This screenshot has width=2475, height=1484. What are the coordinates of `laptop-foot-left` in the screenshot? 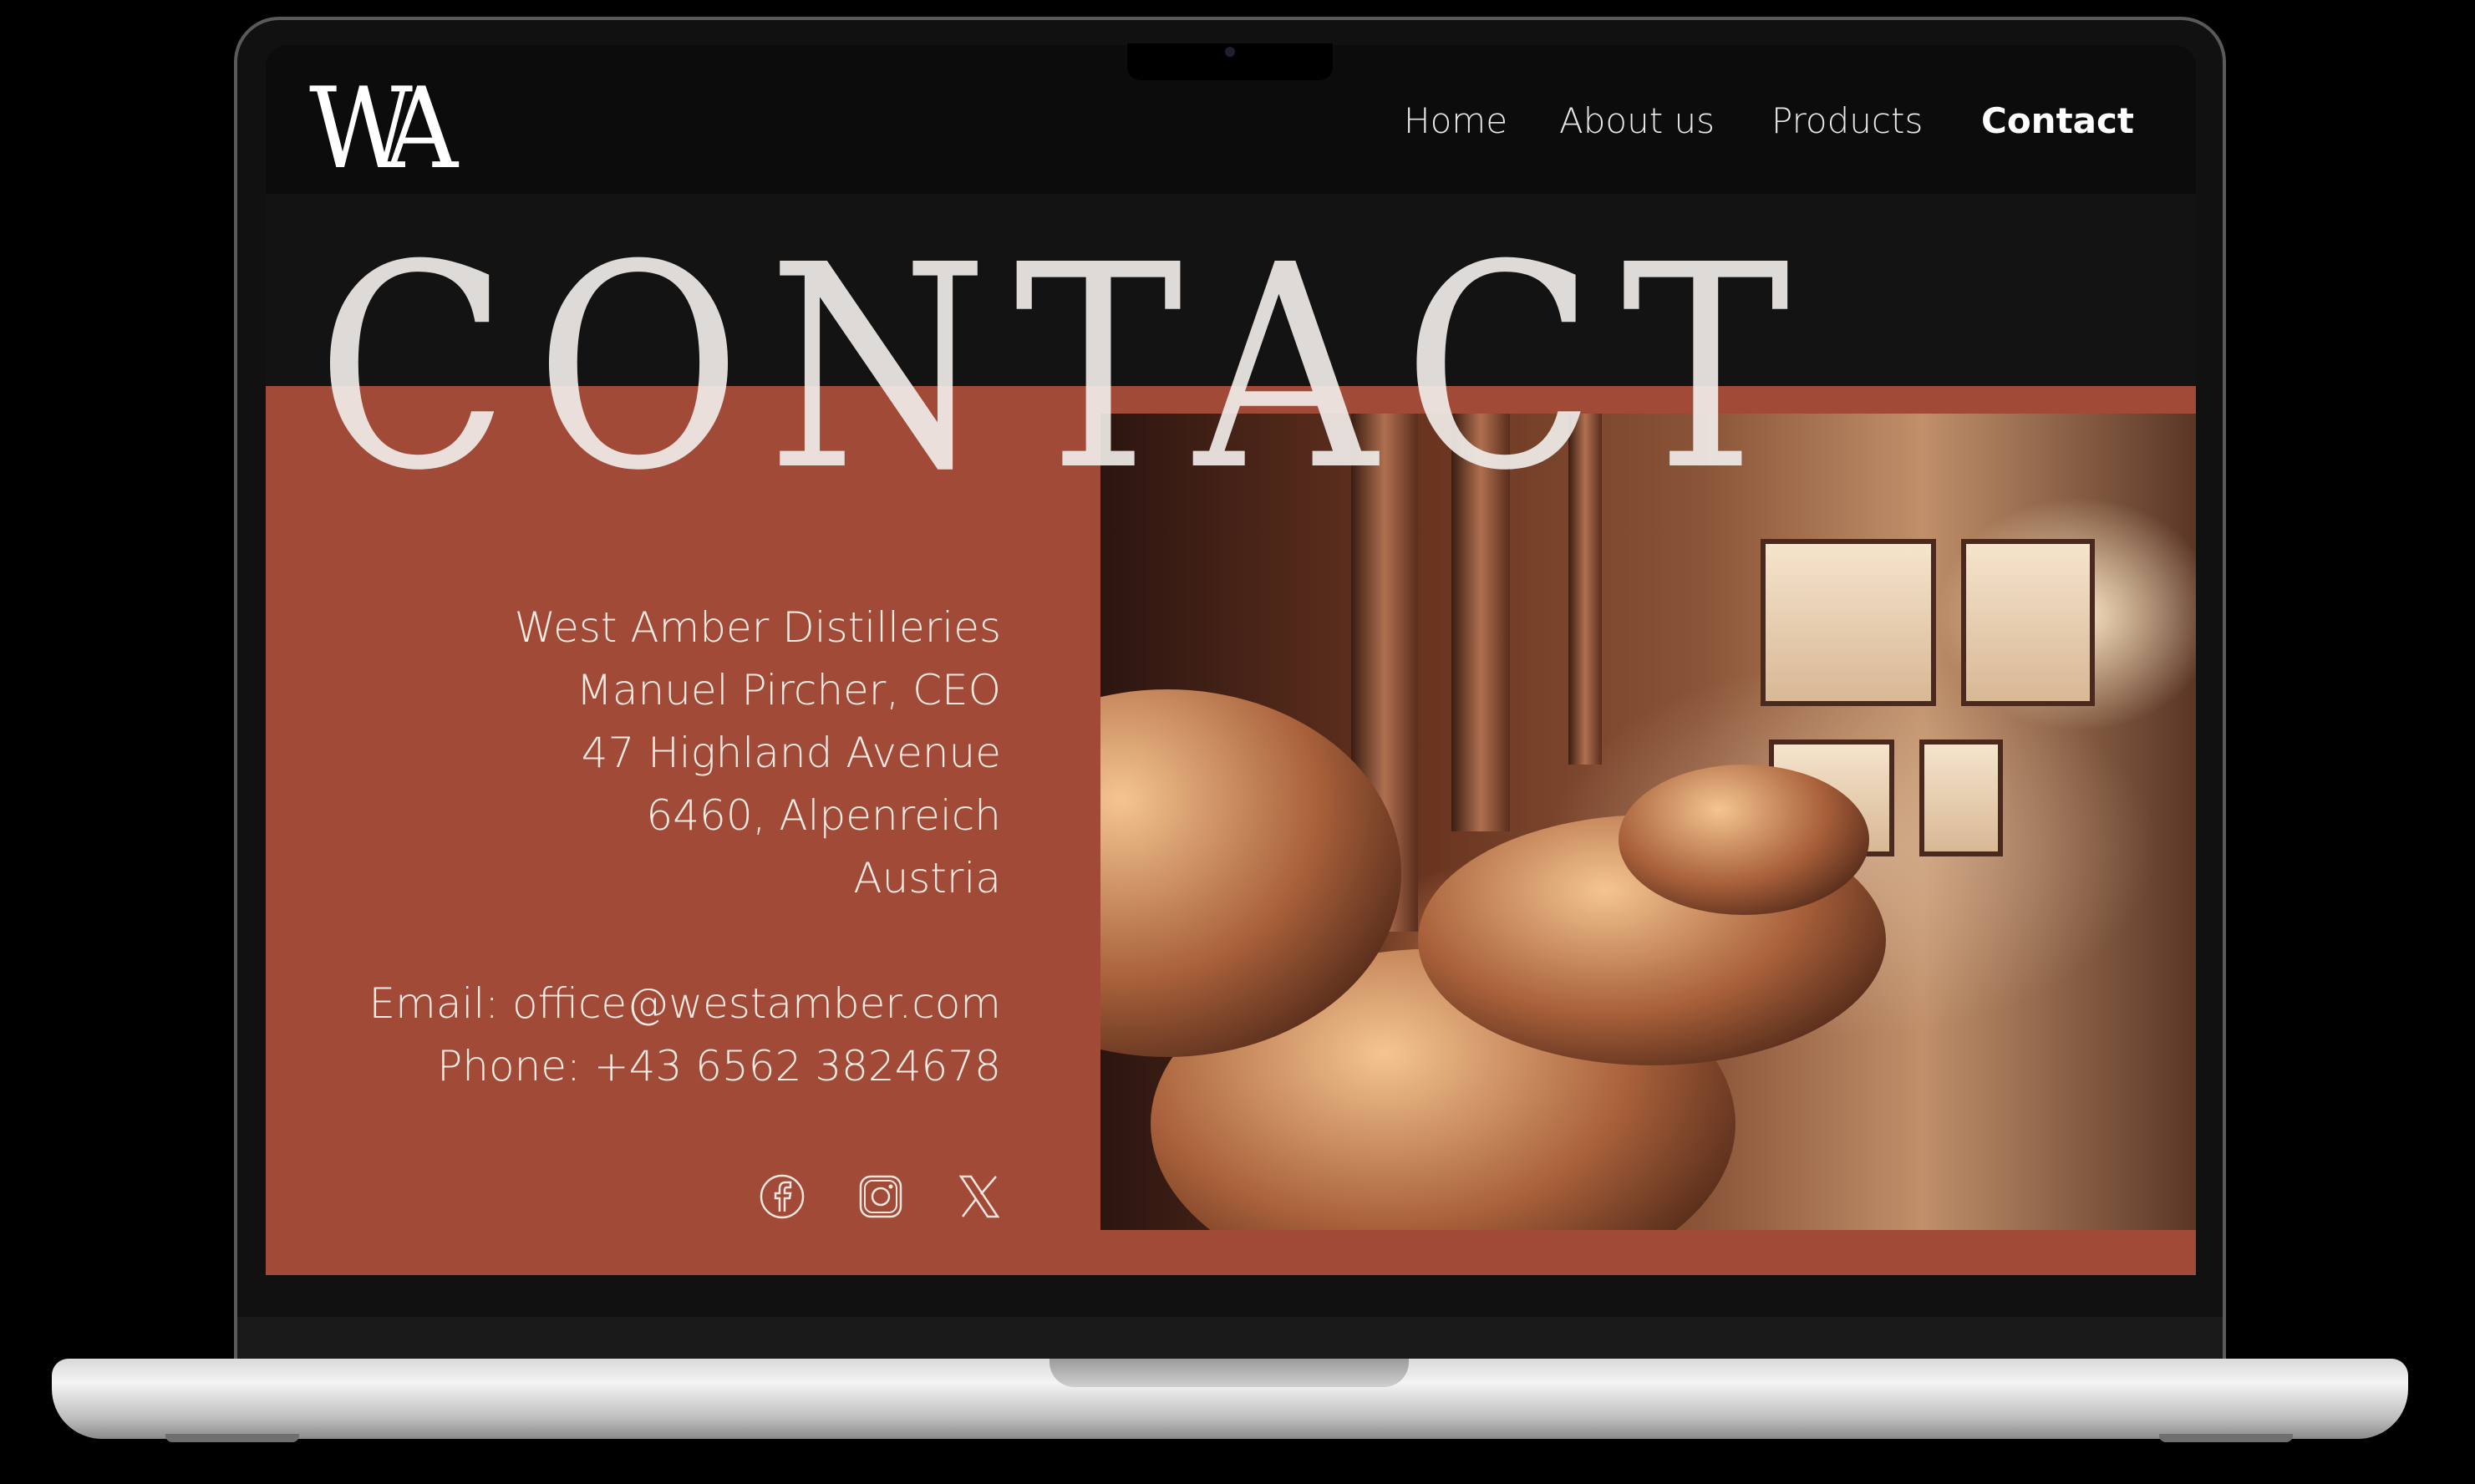 It's located at (232, 1438).